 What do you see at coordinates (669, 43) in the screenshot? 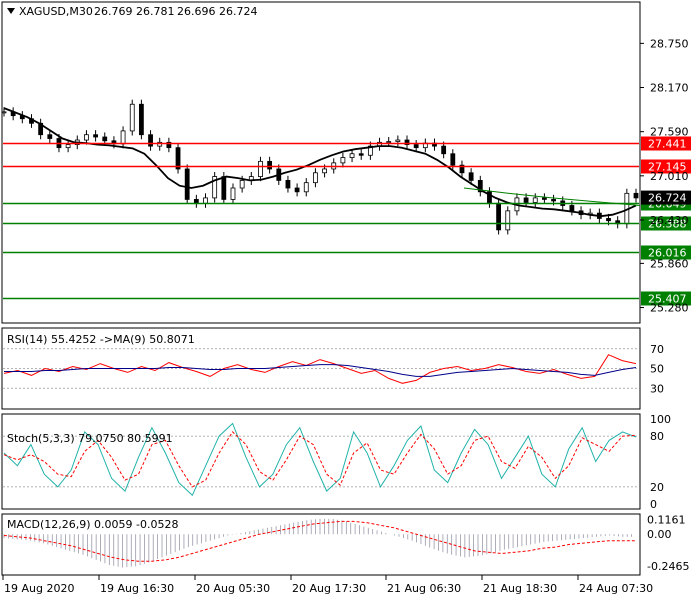
I see `y-tick-label: 28.750` at bounding box center [669, 43].